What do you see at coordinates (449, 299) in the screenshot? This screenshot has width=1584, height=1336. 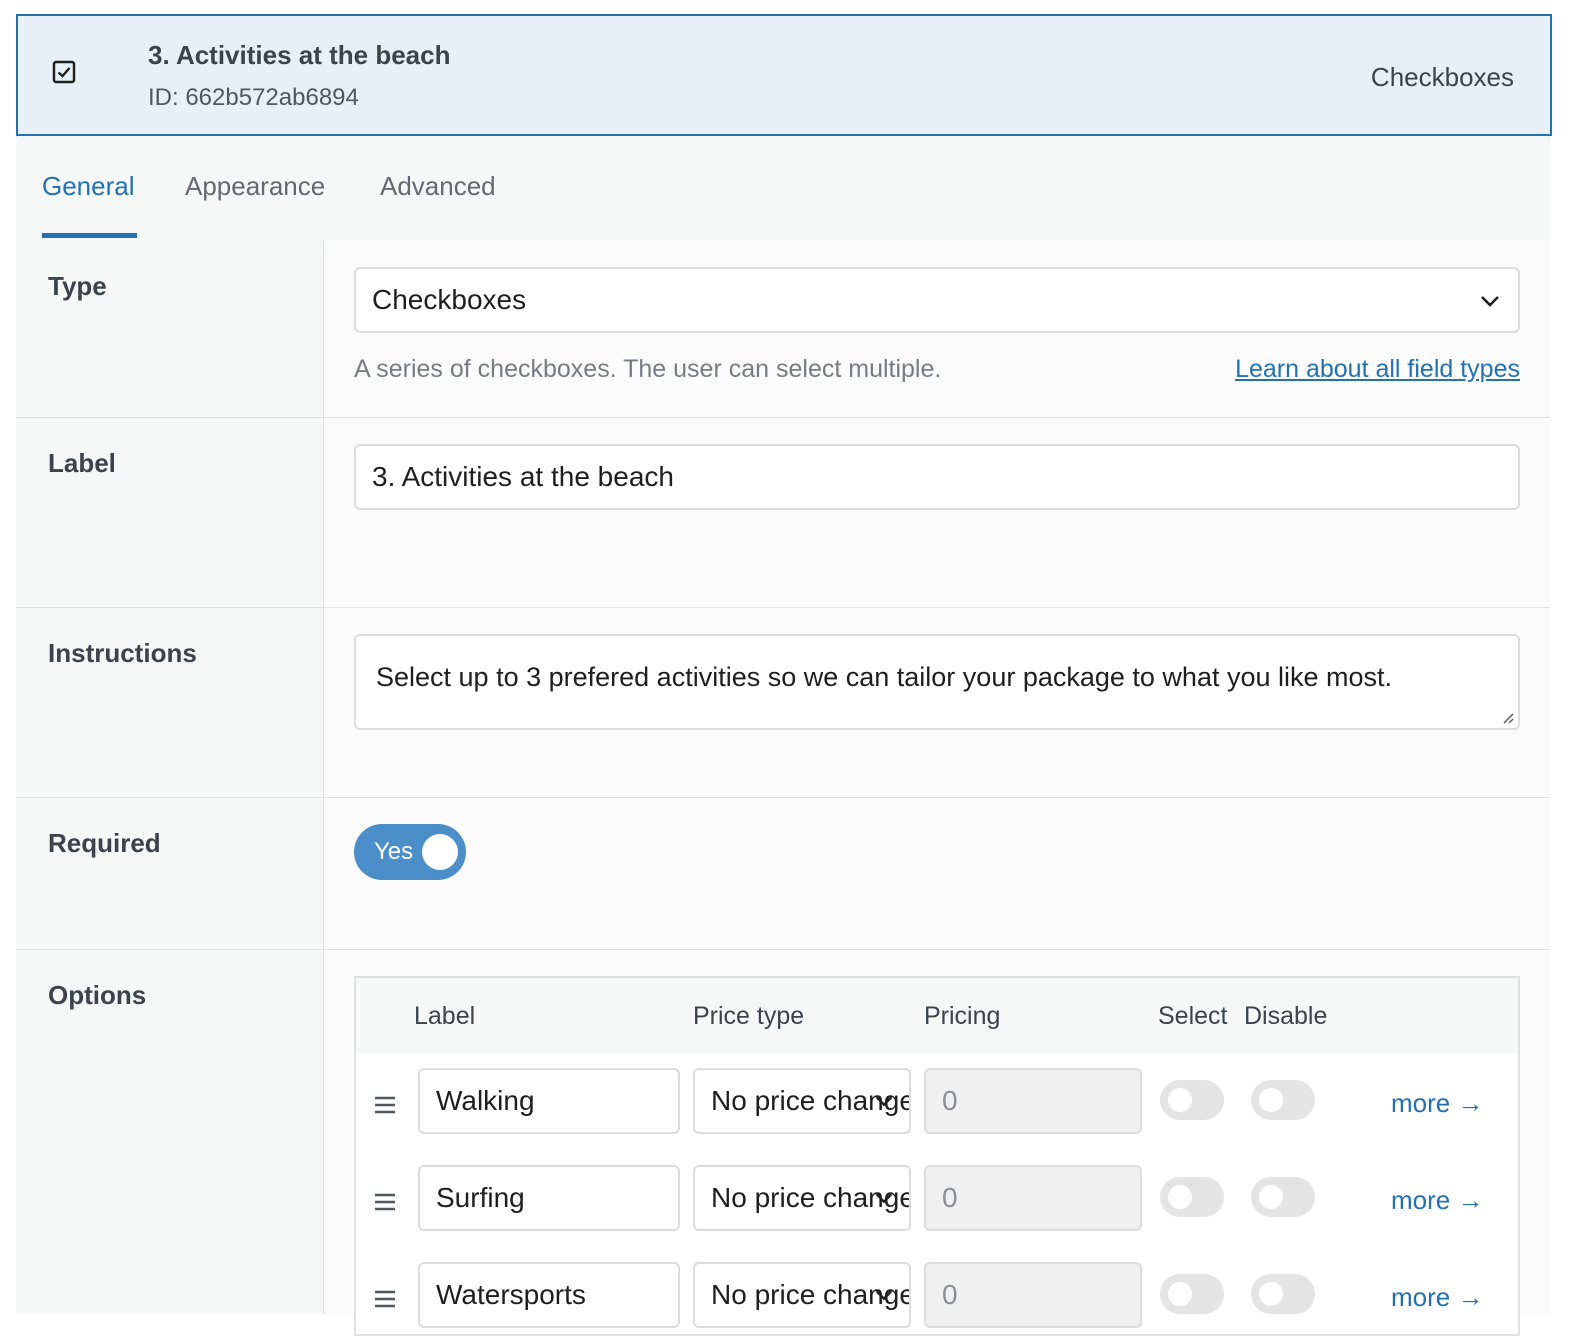 I see `type-select-value: Checkboxes` at bounding box center [449, 299].